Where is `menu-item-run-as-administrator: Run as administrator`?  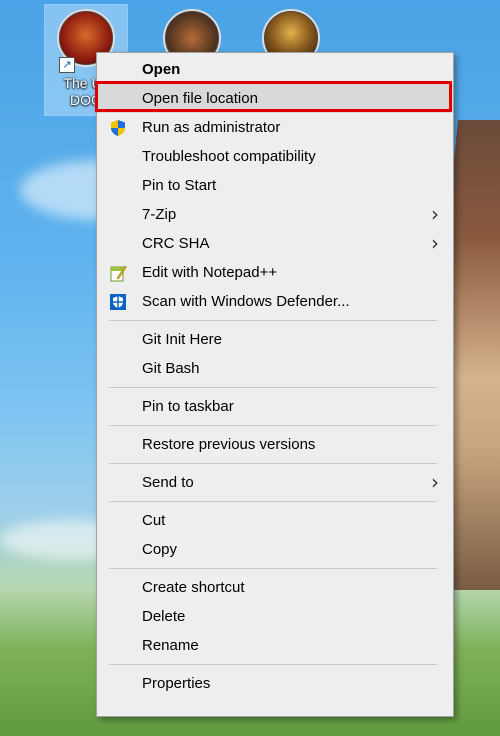 menu-item-run-as-administrator: Run as administrator is located at coordinates (275, 127).